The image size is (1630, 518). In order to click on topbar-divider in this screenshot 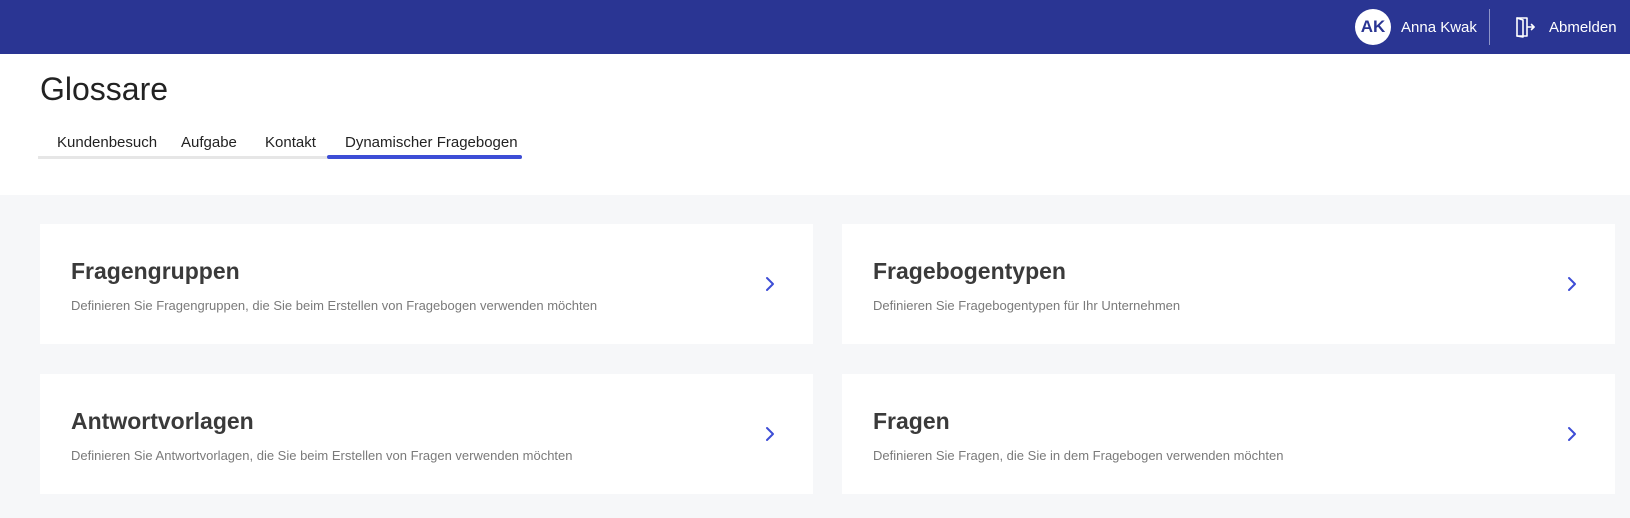, I will do `click(1489, 27)`.